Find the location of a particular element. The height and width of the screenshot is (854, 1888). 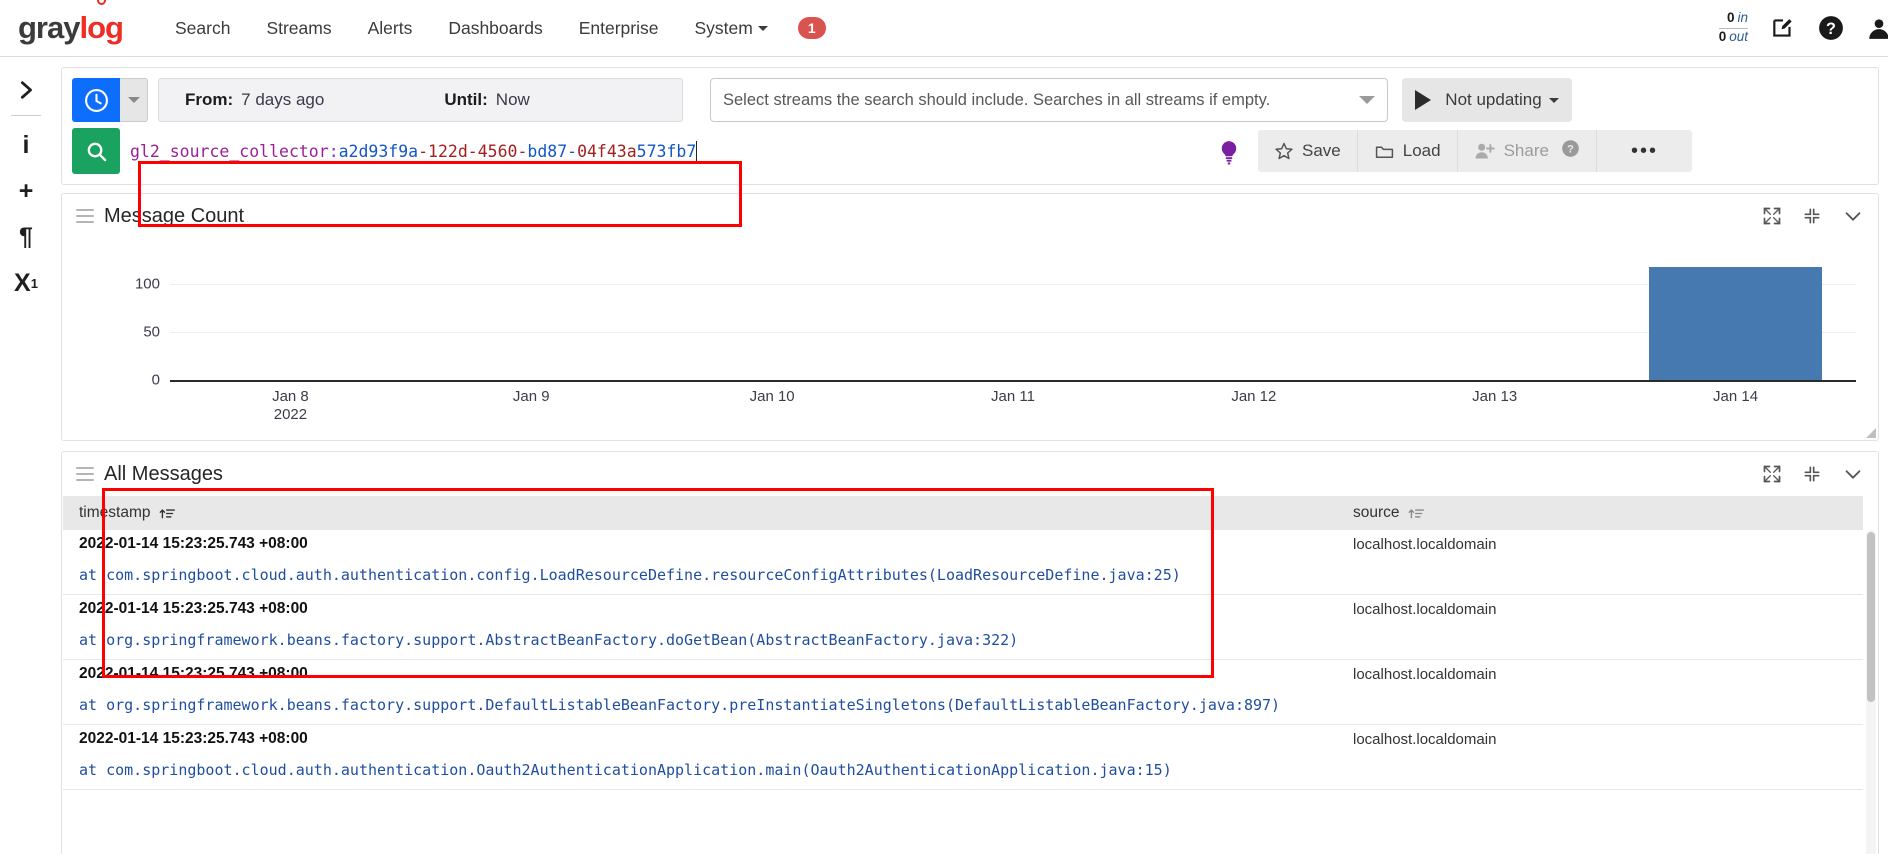

query-value-seg-4: 04f43a is located at coordinates (607, 151).